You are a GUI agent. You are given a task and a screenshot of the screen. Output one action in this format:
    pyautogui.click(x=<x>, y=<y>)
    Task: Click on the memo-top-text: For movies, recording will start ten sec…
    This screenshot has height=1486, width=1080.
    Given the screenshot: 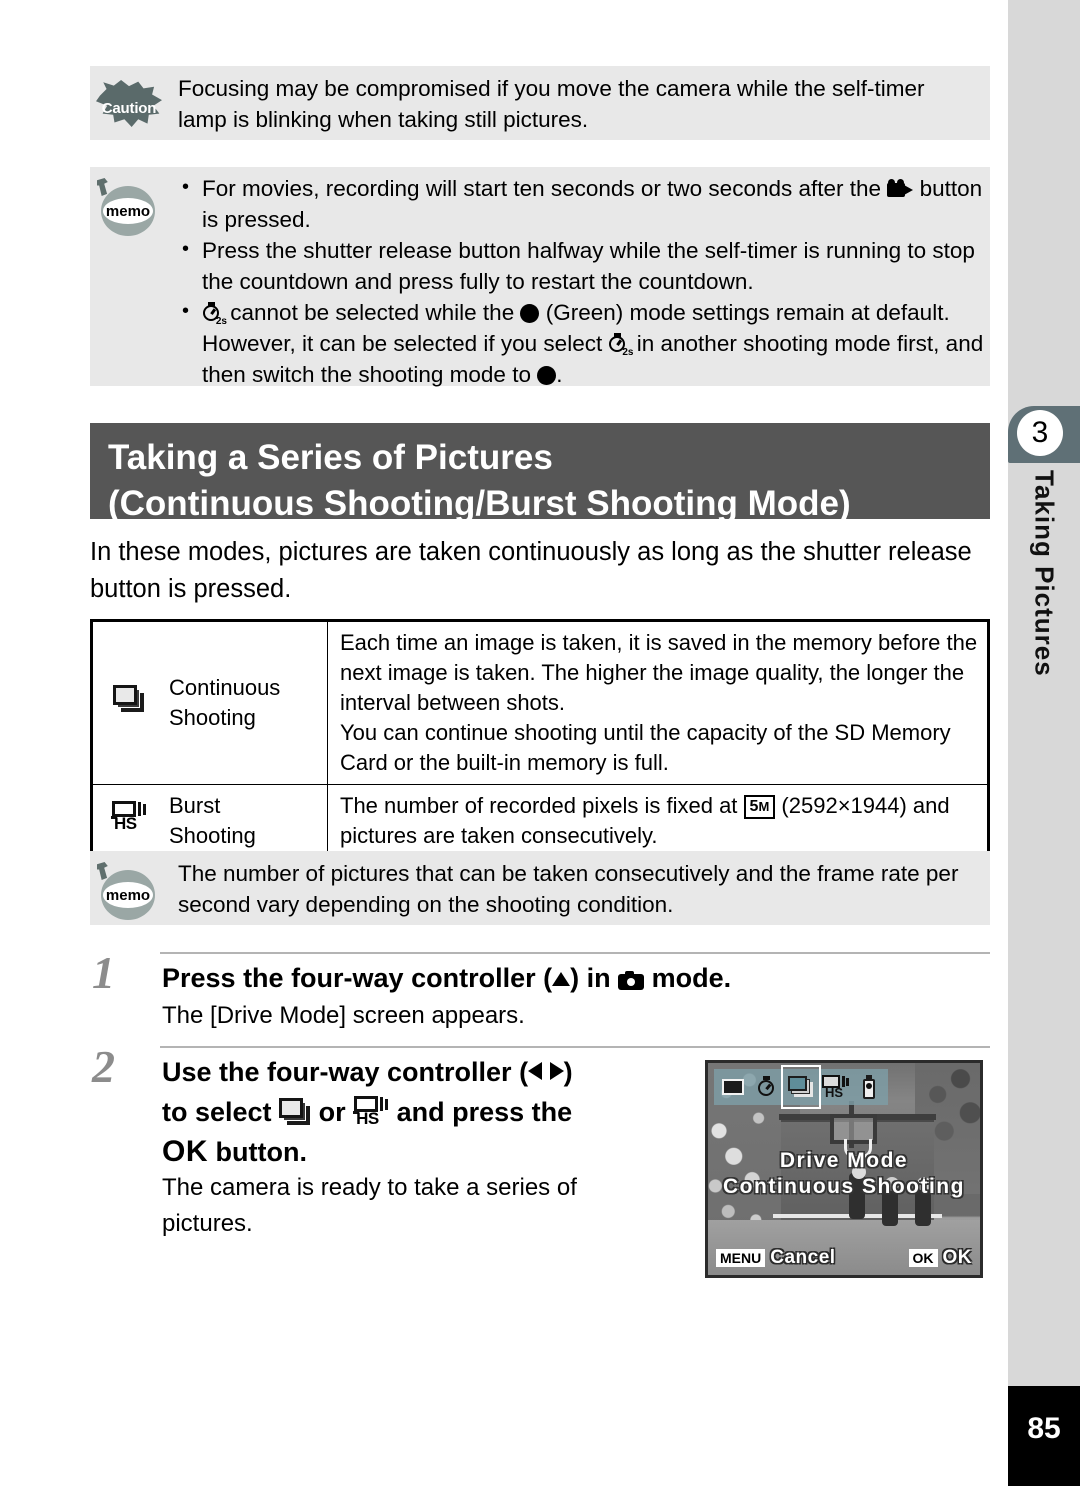 What is the action you would take?
    pyautogui.click(x=583, y=281)
    